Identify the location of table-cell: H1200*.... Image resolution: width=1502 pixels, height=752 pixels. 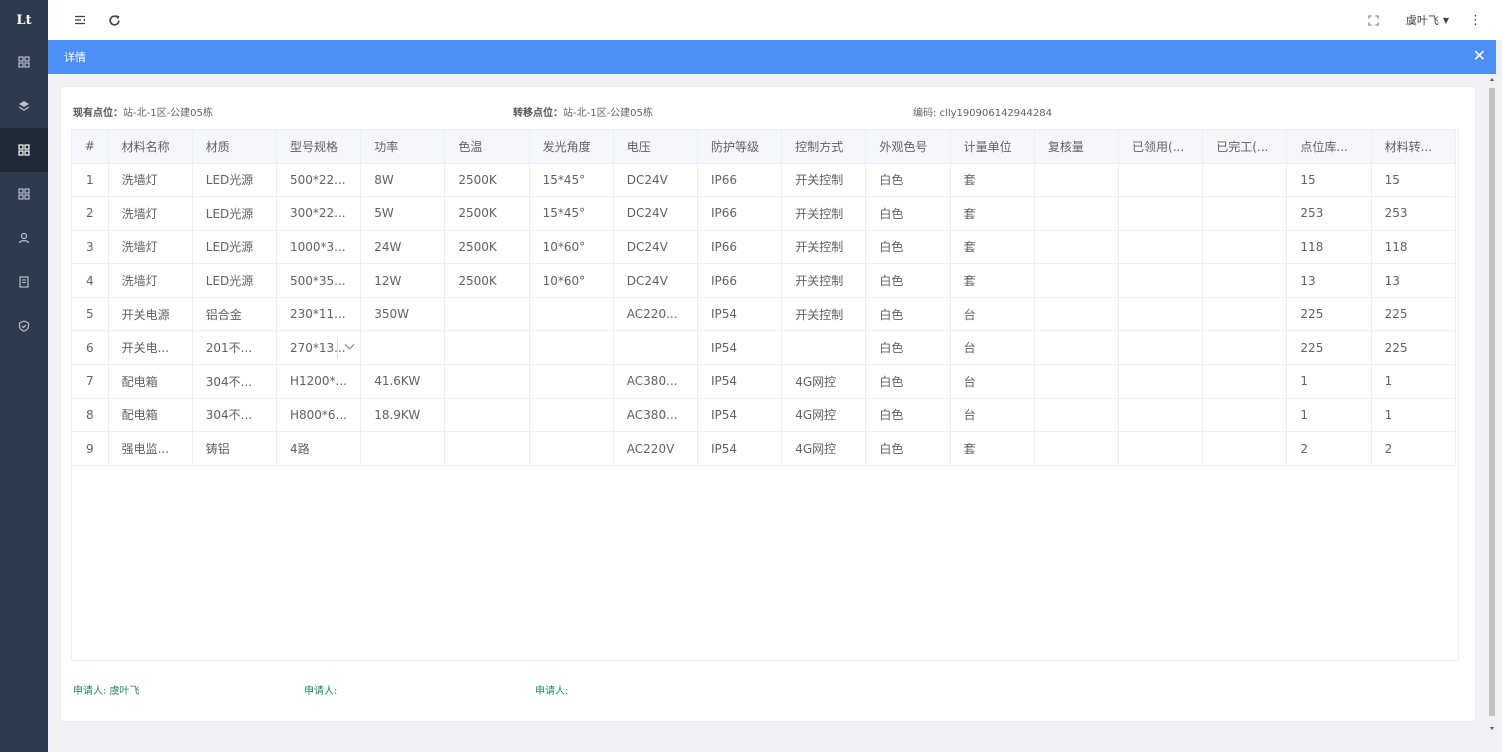
(319, 381).